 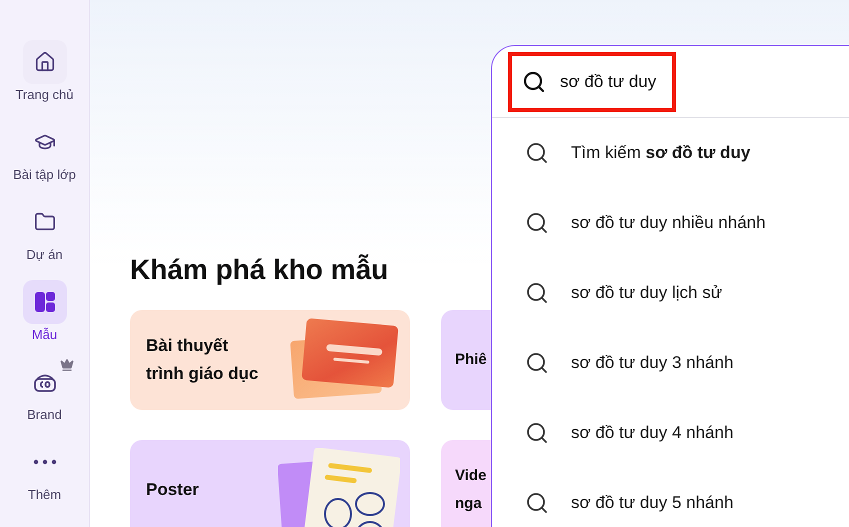 I want to click on search-suggestion: Tìm kiếm sơ đồ tư duy, so click(x=670, y=153).